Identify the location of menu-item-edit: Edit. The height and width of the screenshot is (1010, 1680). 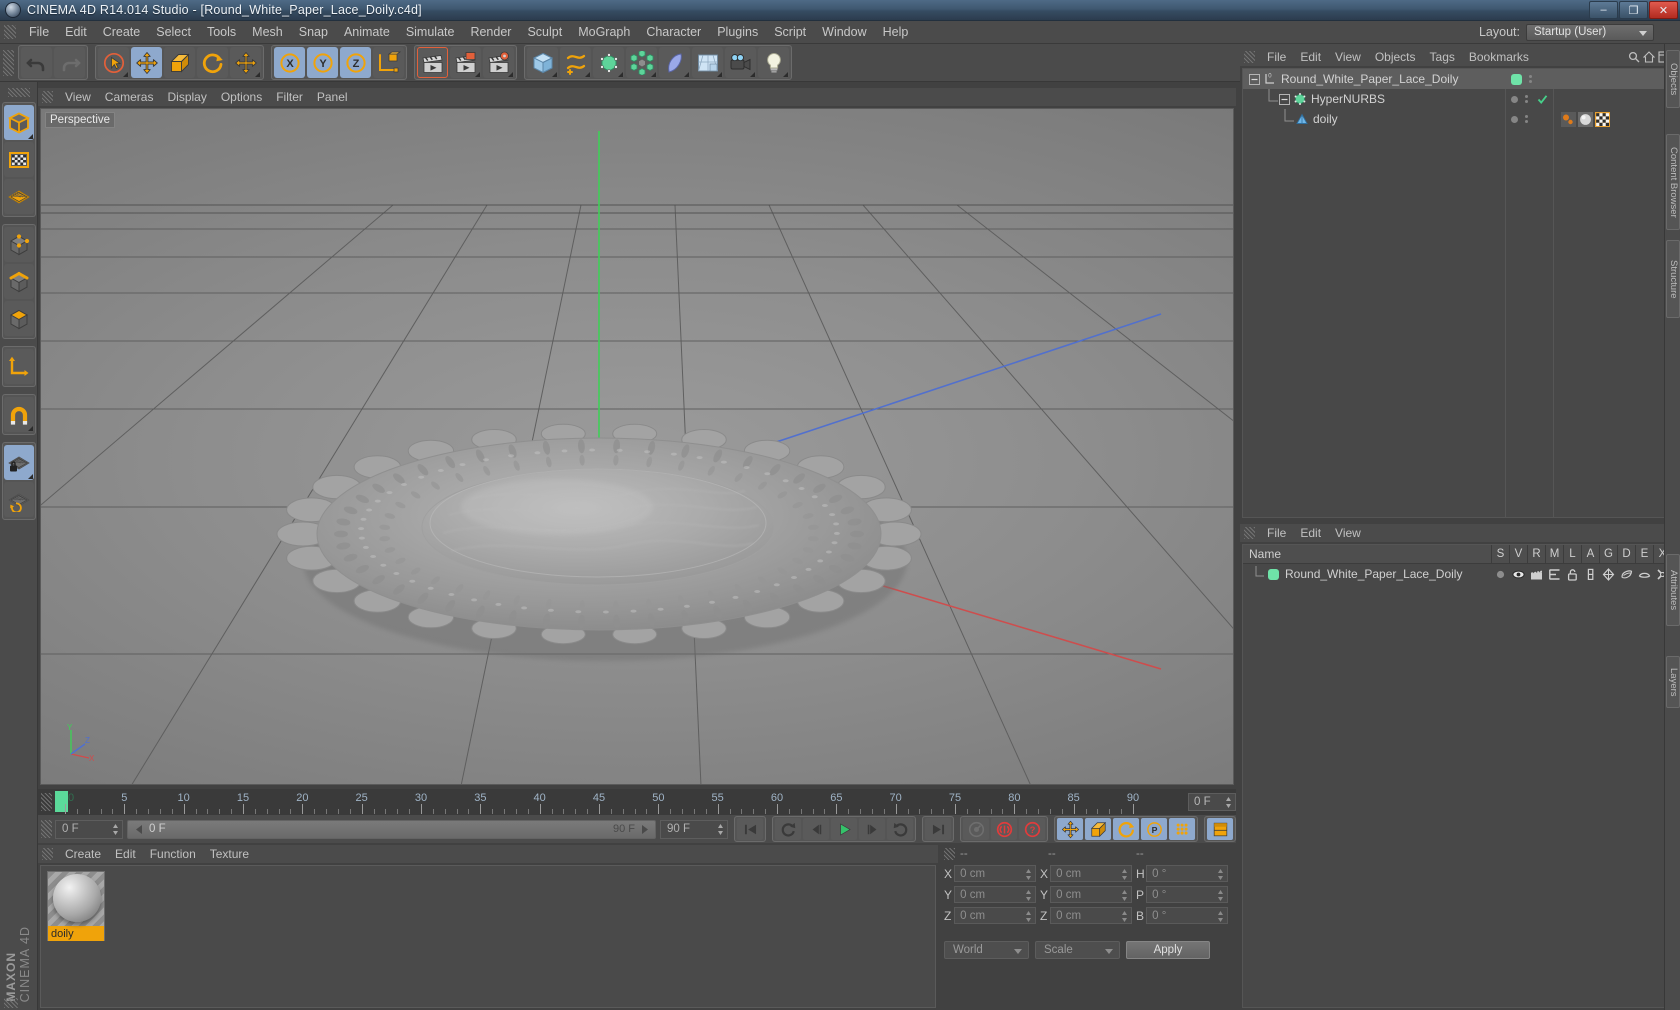
(76, 32).